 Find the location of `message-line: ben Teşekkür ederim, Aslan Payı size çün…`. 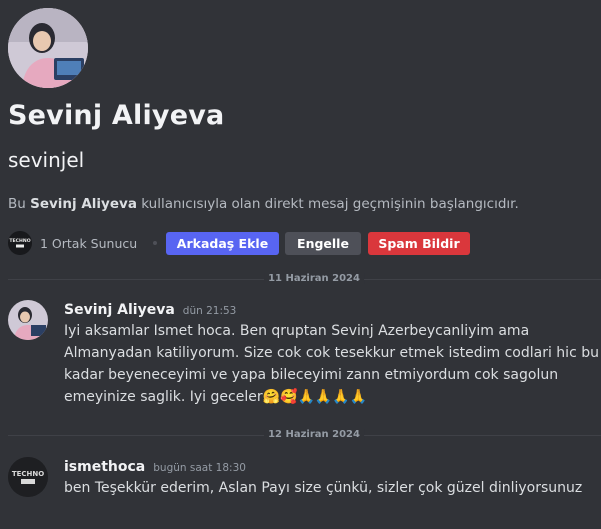

message-line: ben Teşekkür ederim, Aslan Payı size çün… is located at coordinates (323, 488).